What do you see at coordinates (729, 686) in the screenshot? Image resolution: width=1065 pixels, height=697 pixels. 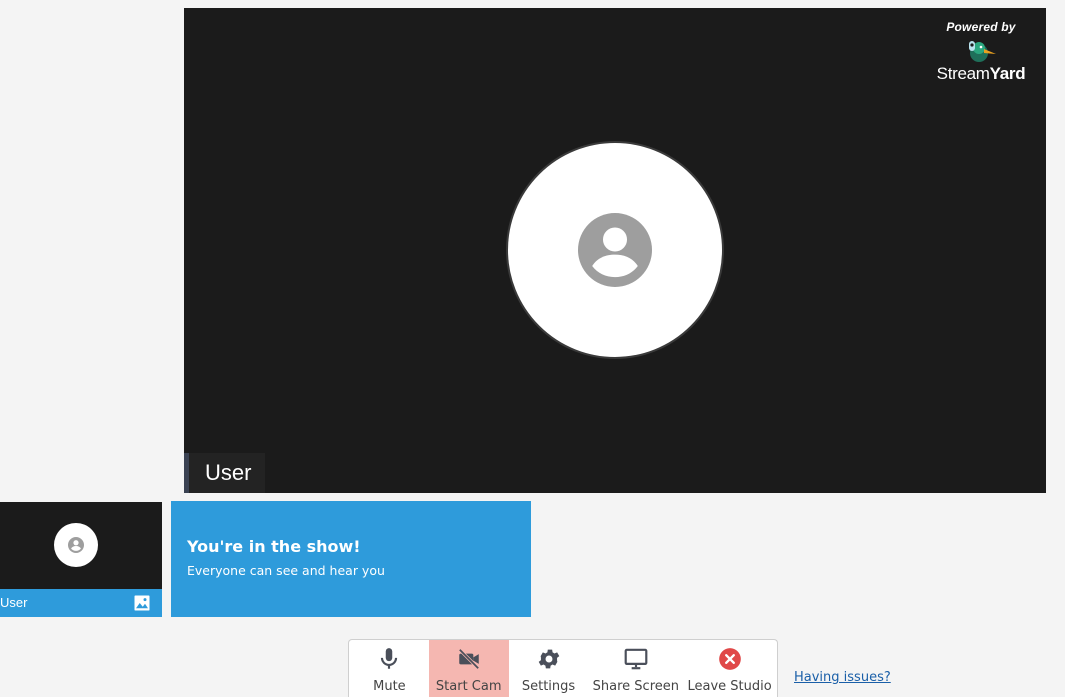 I see `leave-studio-label: Leave Studio` at bounding box center [729, 686].